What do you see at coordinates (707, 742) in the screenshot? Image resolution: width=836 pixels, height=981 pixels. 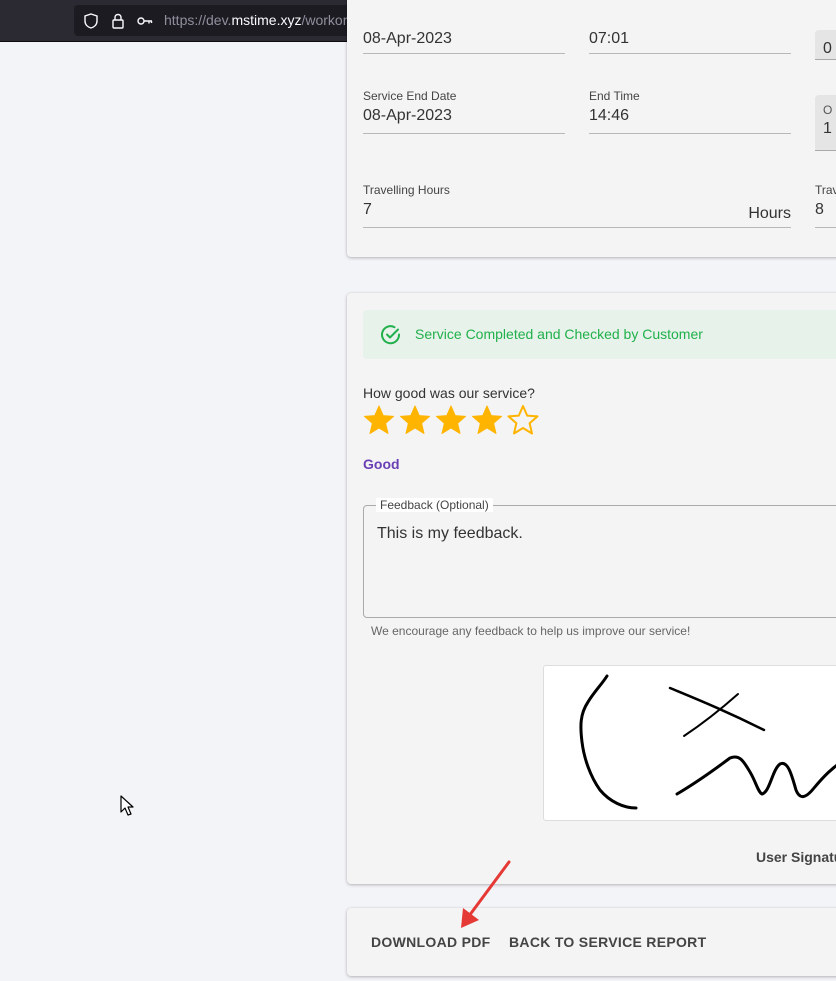 I see `signature-drawing` at bounding box center [707, 742].